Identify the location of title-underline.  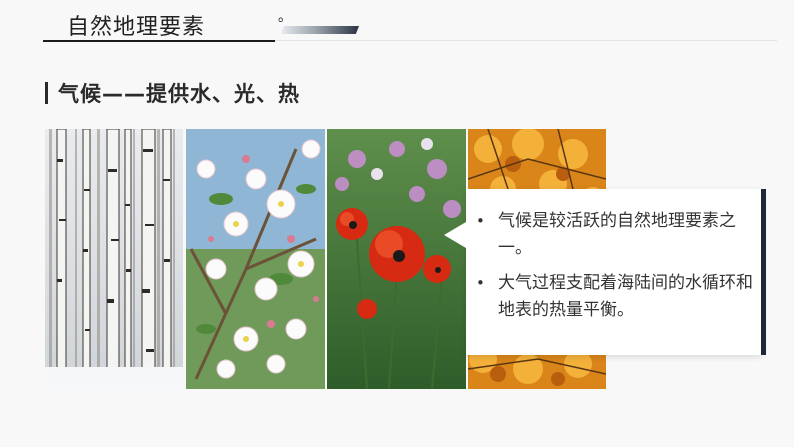
(159, 41).